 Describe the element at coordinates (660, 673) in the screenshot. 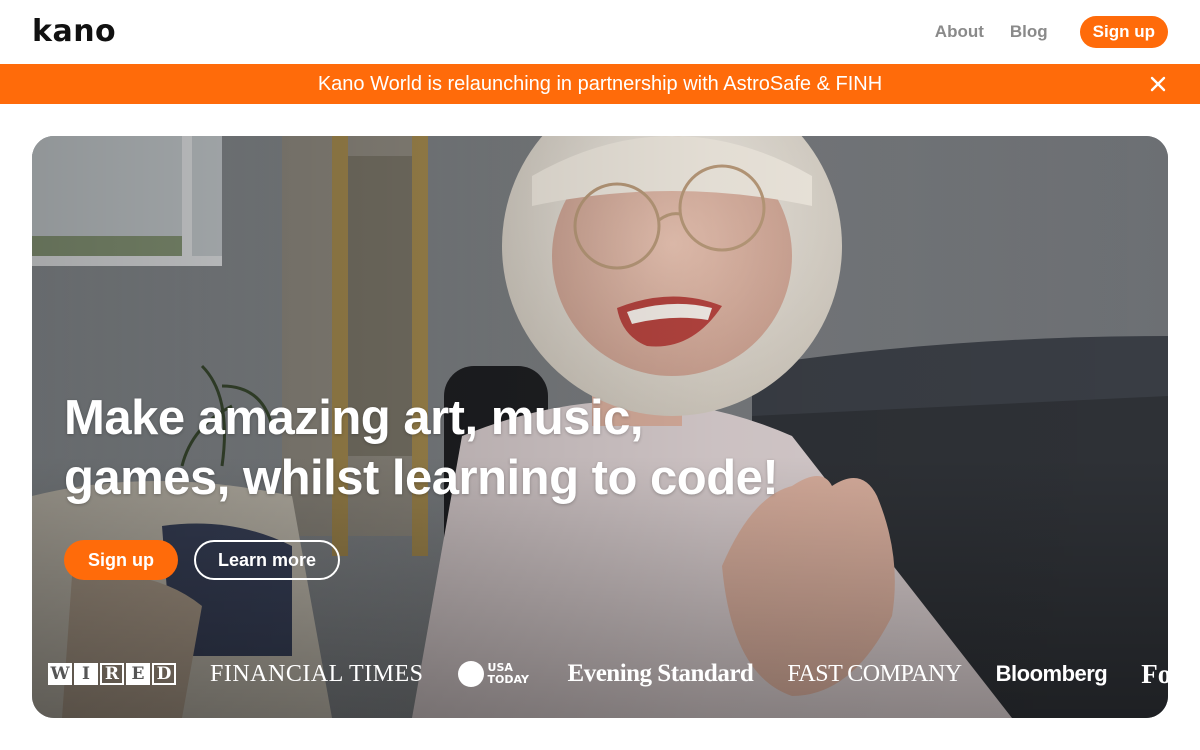

I see `evening-standard-logo: Evening Standard` at that location.